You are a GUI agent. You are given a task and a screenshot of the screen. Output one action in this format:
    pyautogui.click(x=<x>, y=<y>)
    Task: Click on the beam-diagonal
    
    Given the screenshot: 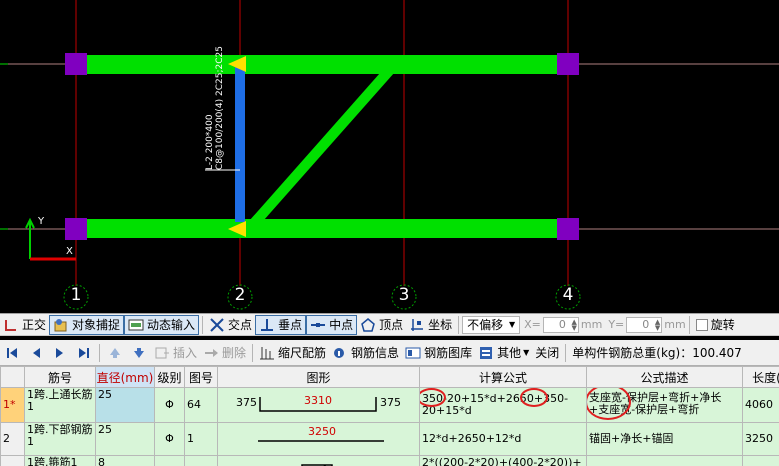 What is the action you would take?
    pyautogui.click(x=322, y=146)
    